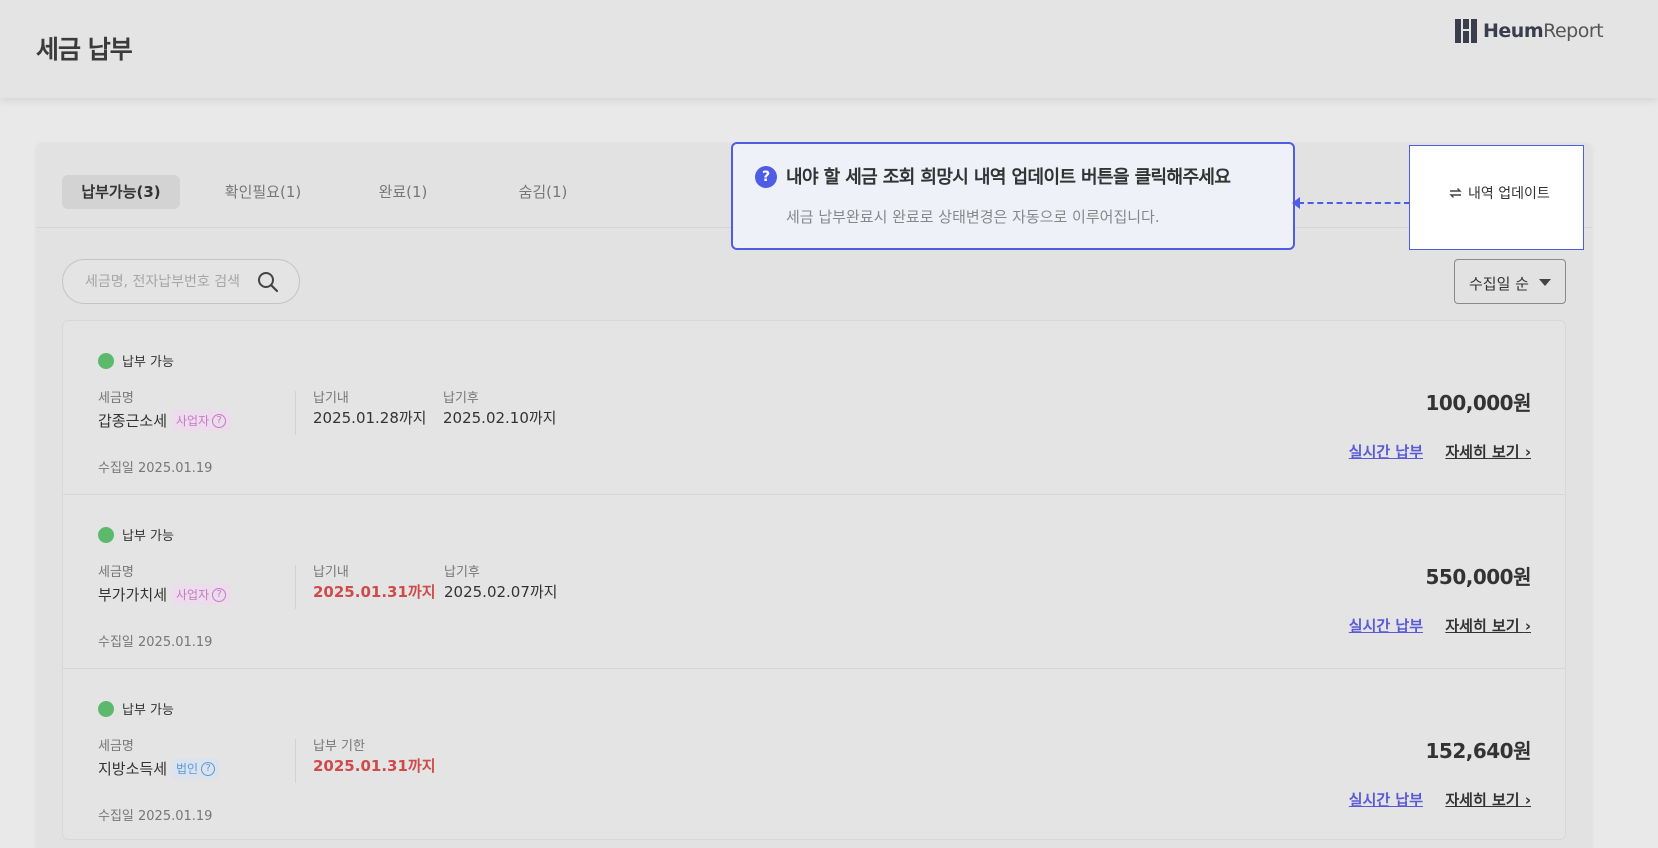 This screenshot has width=1658, height=848. Describe the element at coordinates (1499, 193) in the screenshot. I see `update-history-button: 내역 업데이트` at that location.